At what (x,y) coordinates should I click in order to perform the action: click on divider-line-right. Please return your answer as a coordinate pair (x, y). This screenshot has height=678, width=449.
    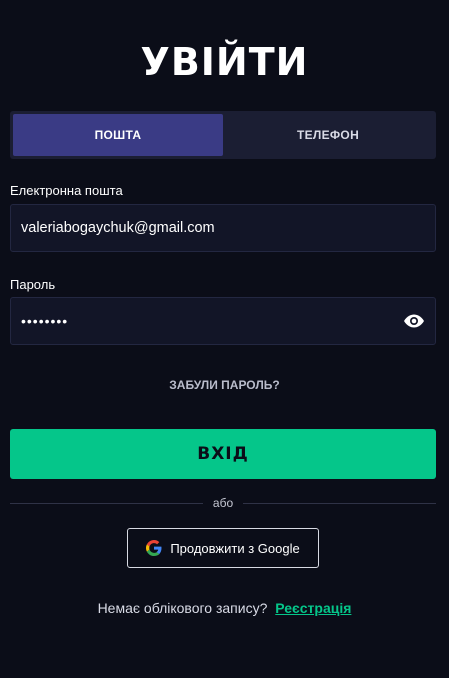
    Looking at the image, I should click on (340, 503).